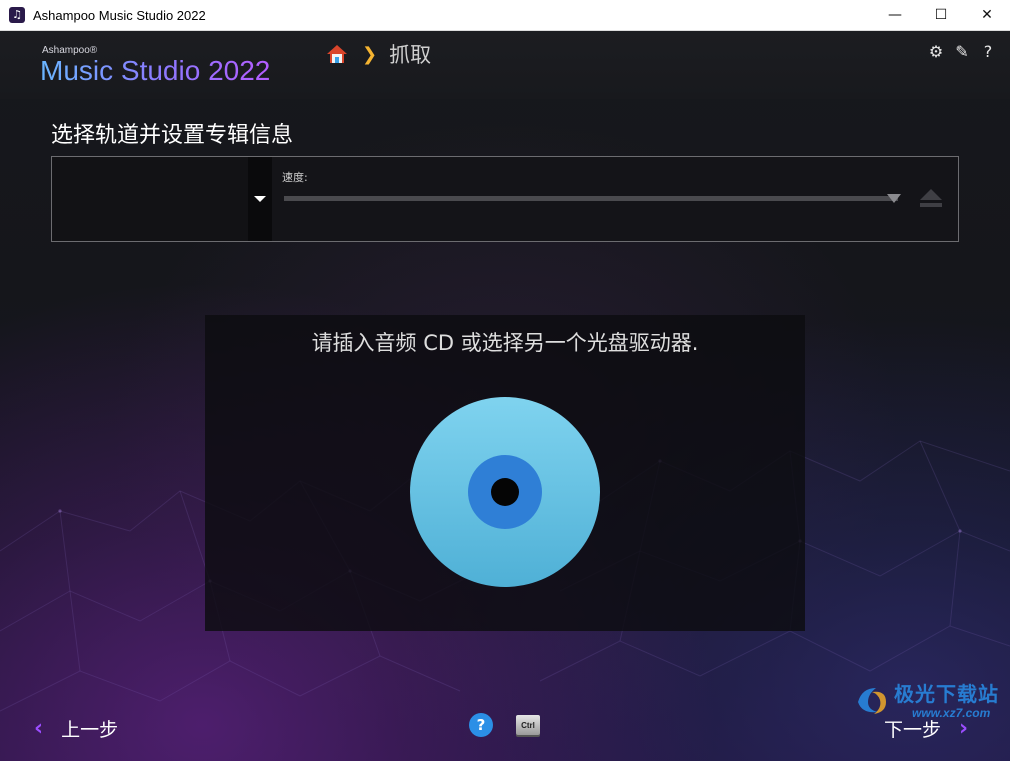  I want to click on next-button: 下一步 ›, so click(926, 728).